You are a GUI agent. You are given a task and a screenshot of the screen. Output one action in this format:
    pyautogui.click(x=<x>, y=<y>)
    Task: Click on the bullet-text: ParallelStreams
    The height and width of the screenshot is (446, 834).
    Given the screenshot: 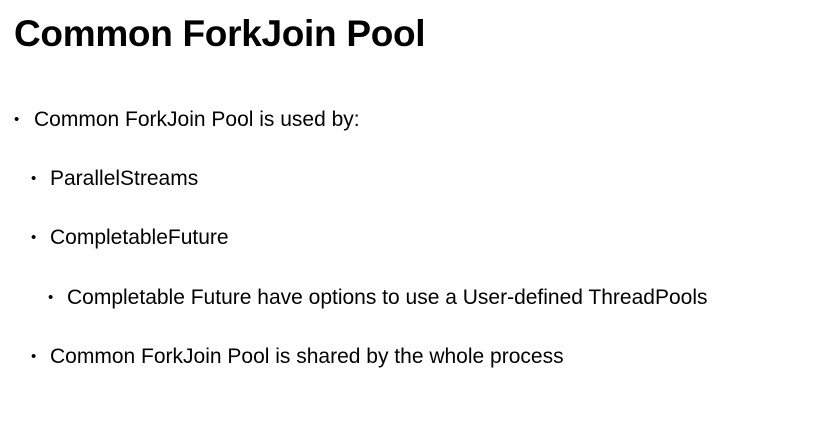 What is the action you would take?
    pyautogui.click(x=124, y=178)
    